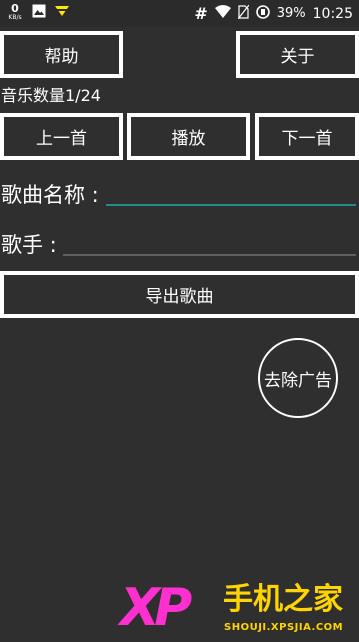  Describe the element at coordinates (222, 13) in the screenshot. I see `wifi-icon` at that location.